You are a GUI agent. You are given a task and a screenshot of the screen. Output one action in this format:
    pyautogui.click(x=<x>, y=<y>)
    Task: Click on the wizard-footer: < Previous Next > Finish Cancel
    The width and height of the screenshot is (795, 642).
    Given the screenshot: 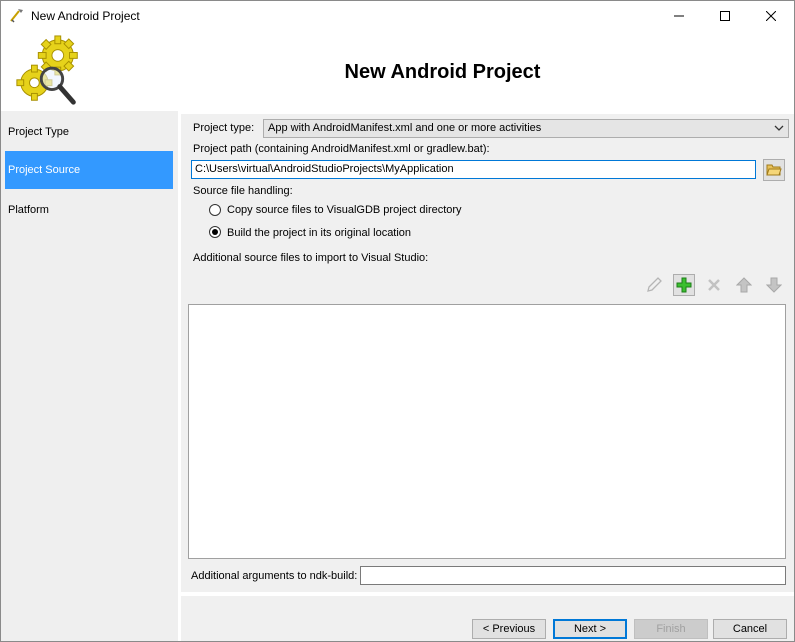 What is the action you would take?
    pyautogui.click(x=487, y=618)
    